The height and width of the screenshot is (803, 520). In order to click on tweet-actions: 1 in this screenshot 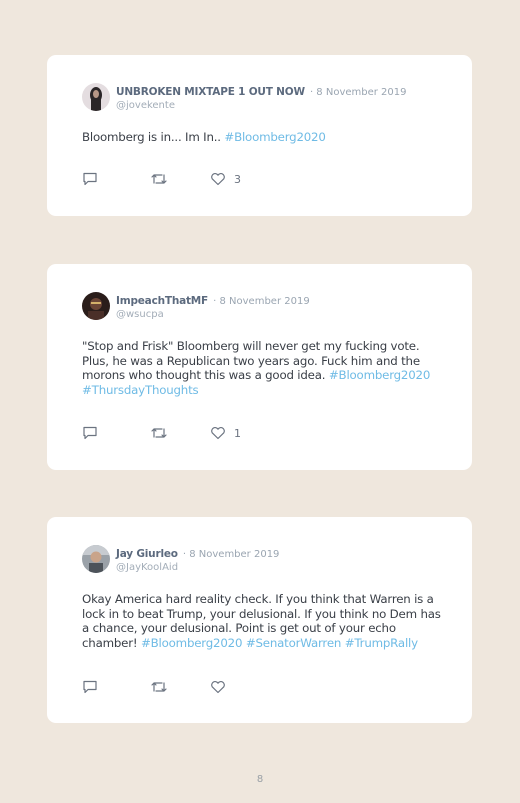, I will do `click(161, 433)`.